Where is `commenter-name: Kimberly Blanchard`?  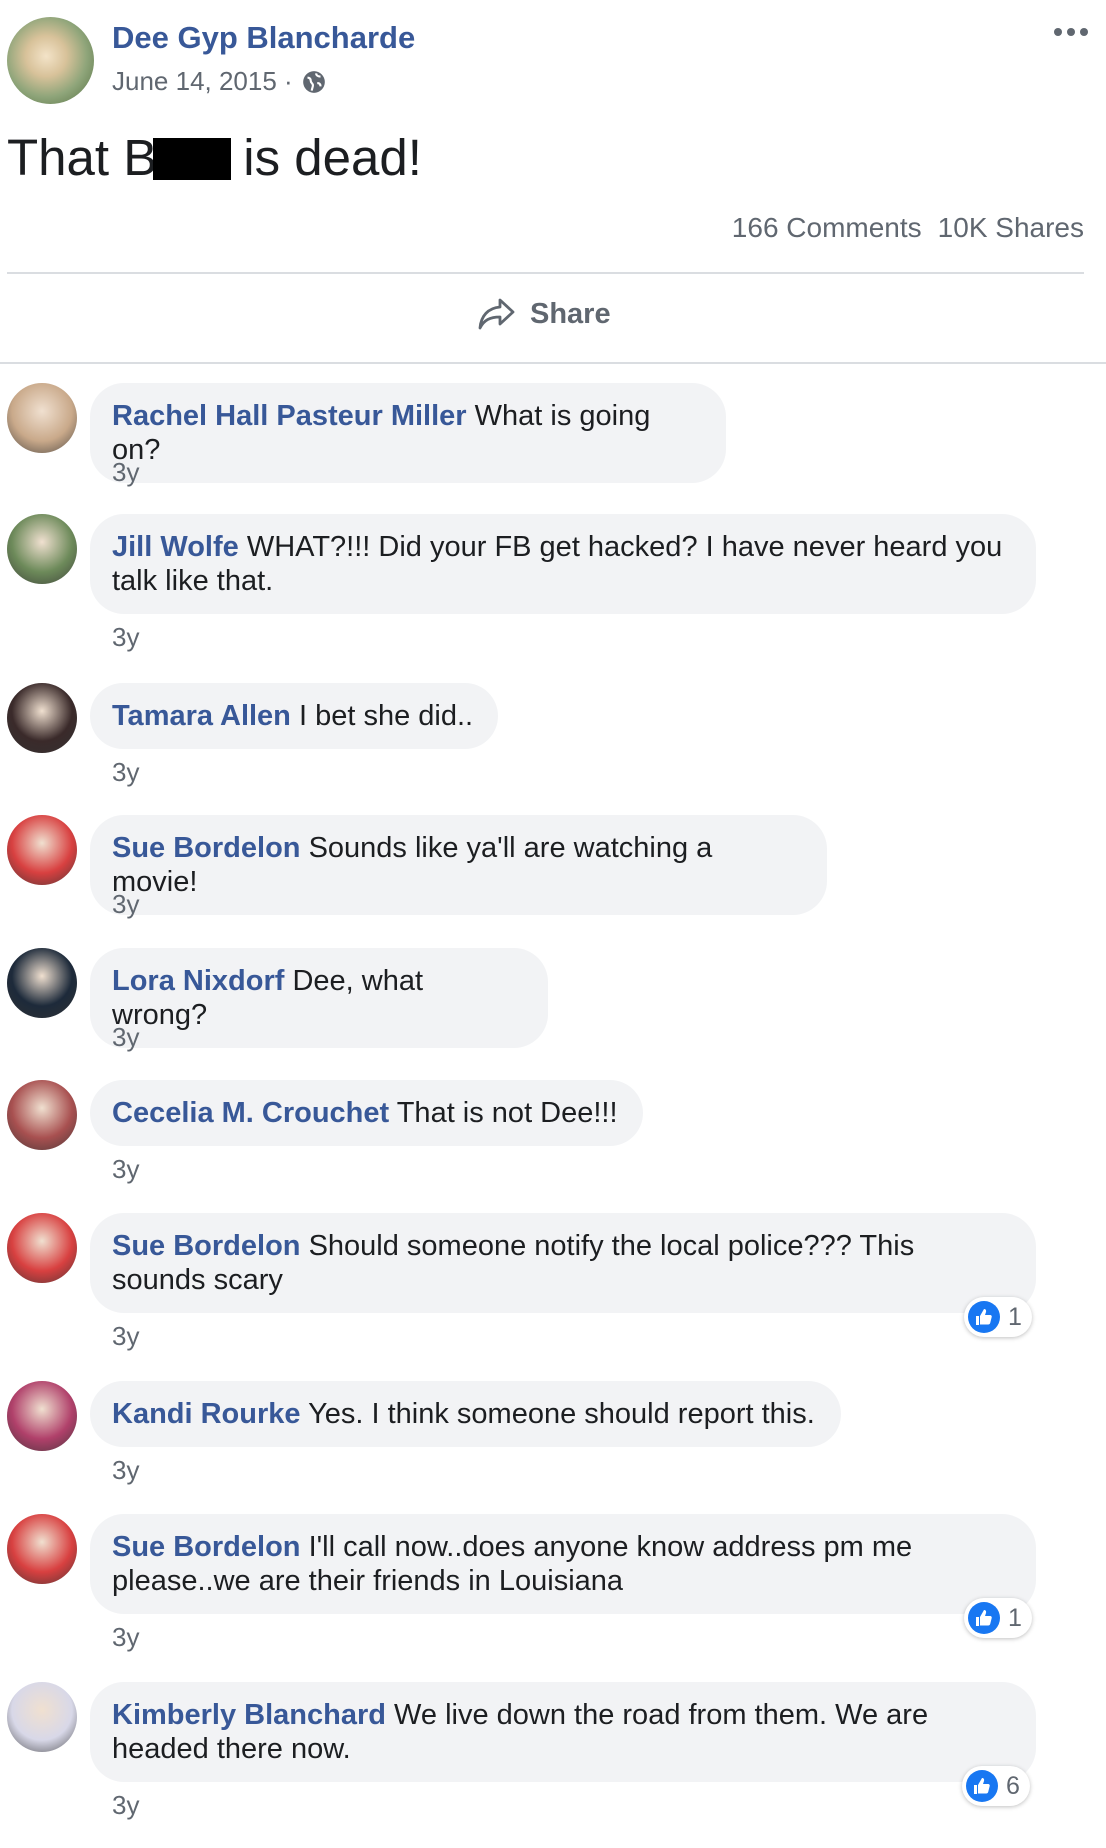
commenter-name: Kimberly Blanchard is located at coordinates (249, 1715).